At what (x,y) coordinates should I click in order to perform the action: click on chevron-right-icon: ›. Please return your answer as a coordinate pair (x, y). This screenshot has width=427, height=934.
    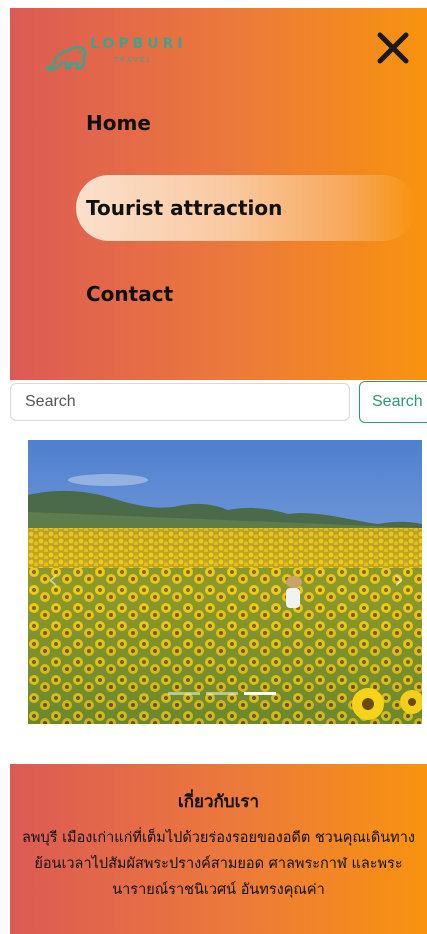
    Looking at the image, I should click on (399, 580).